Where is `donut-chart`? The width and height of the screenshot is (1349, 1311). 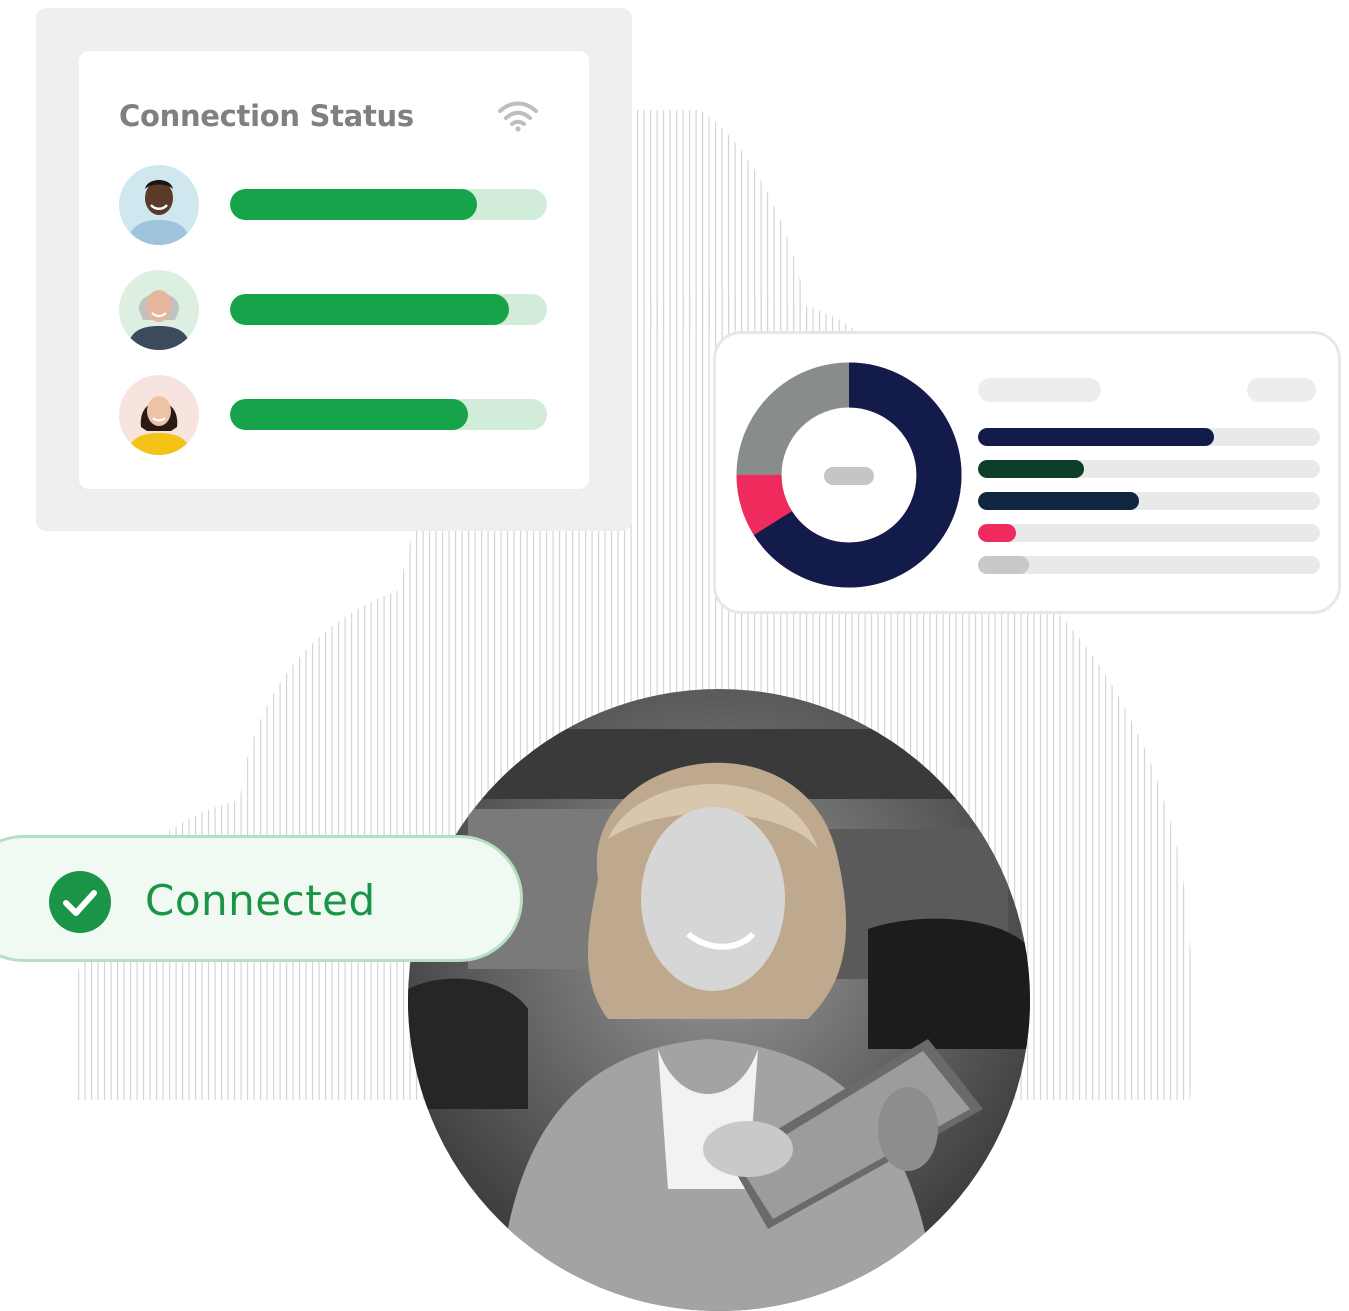 donut-chart is located at coordinates (849, 475).